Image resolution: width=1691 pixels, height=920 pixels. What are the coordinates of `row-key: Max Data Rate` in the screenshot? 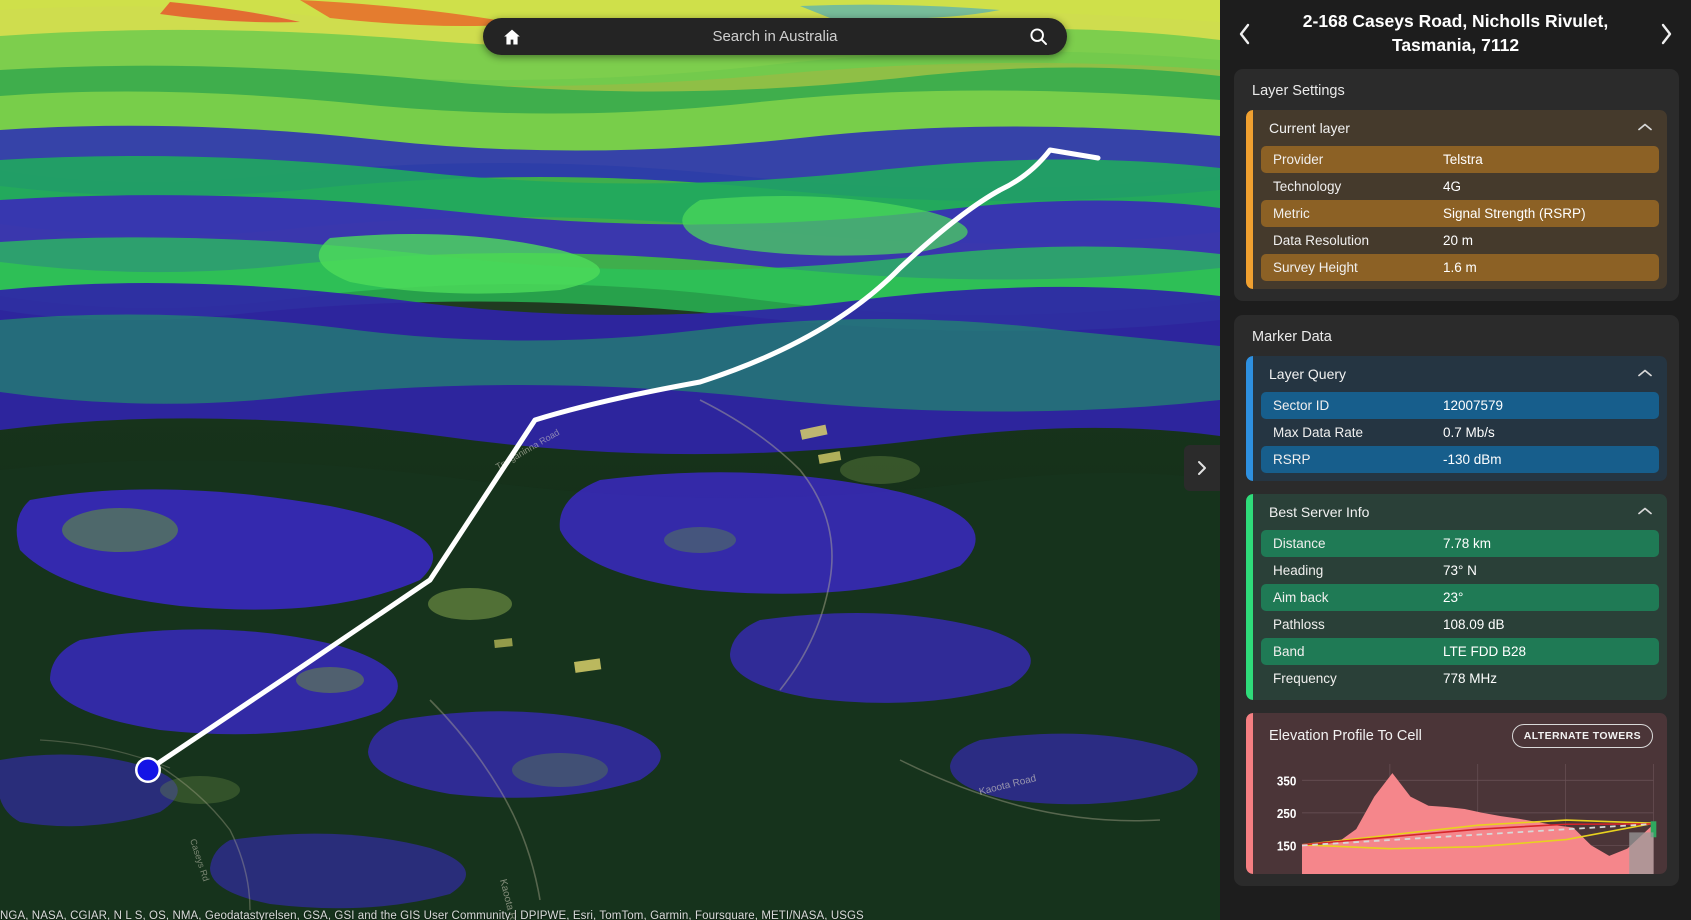 It's located at (1318, 433).